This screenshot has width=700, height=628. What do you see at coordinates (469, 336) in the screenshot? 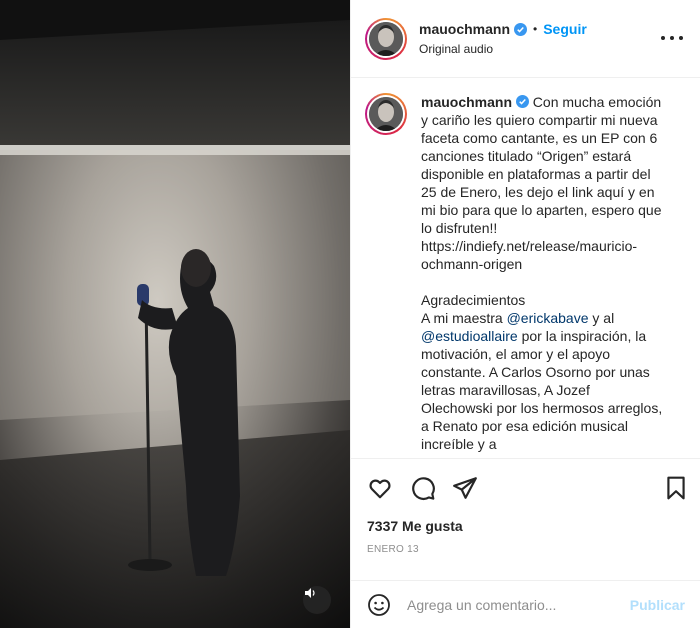
I see `mention-link-estudioallaire: @estudioallaire` at bounding box center [469, 336].